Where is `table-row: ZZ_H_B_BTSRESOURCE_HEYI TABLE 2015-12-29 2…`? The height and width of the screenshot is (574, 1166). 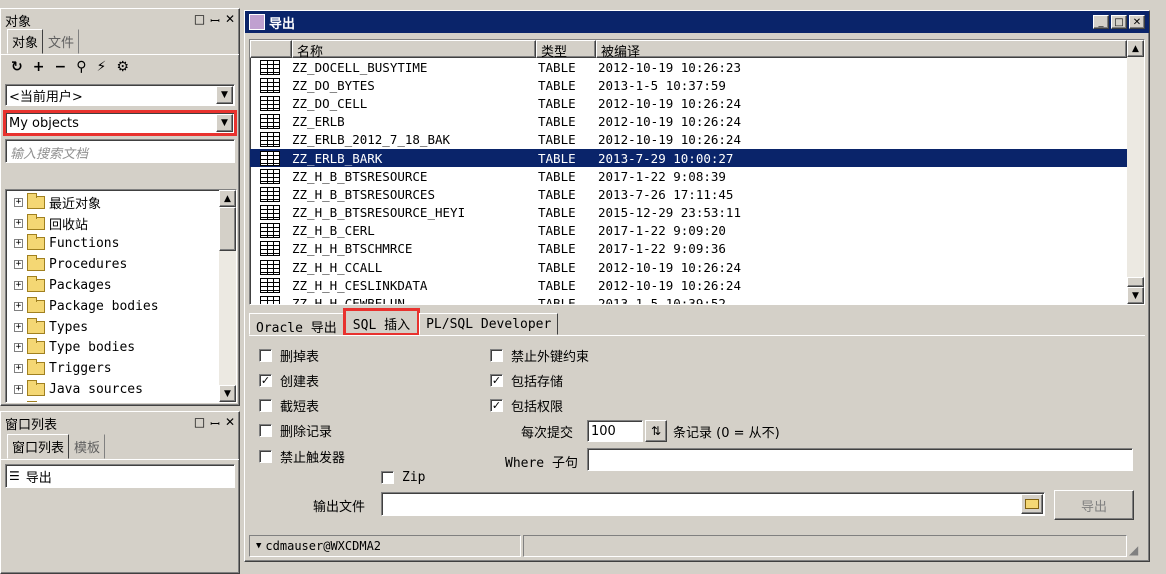 table-row: ZZ_H_B_BTSRESOURCE_HEYI TABLE 2015-12-29 2… is located at coordinates (688, 213).